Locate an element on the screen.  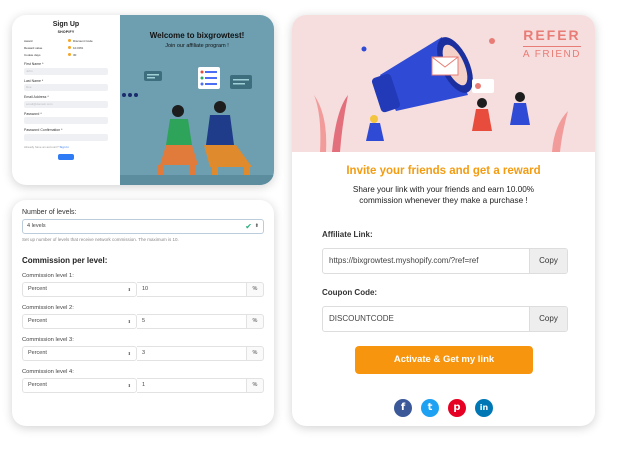
detail-row: Award Discount Code is located at coordinates (66, 40).